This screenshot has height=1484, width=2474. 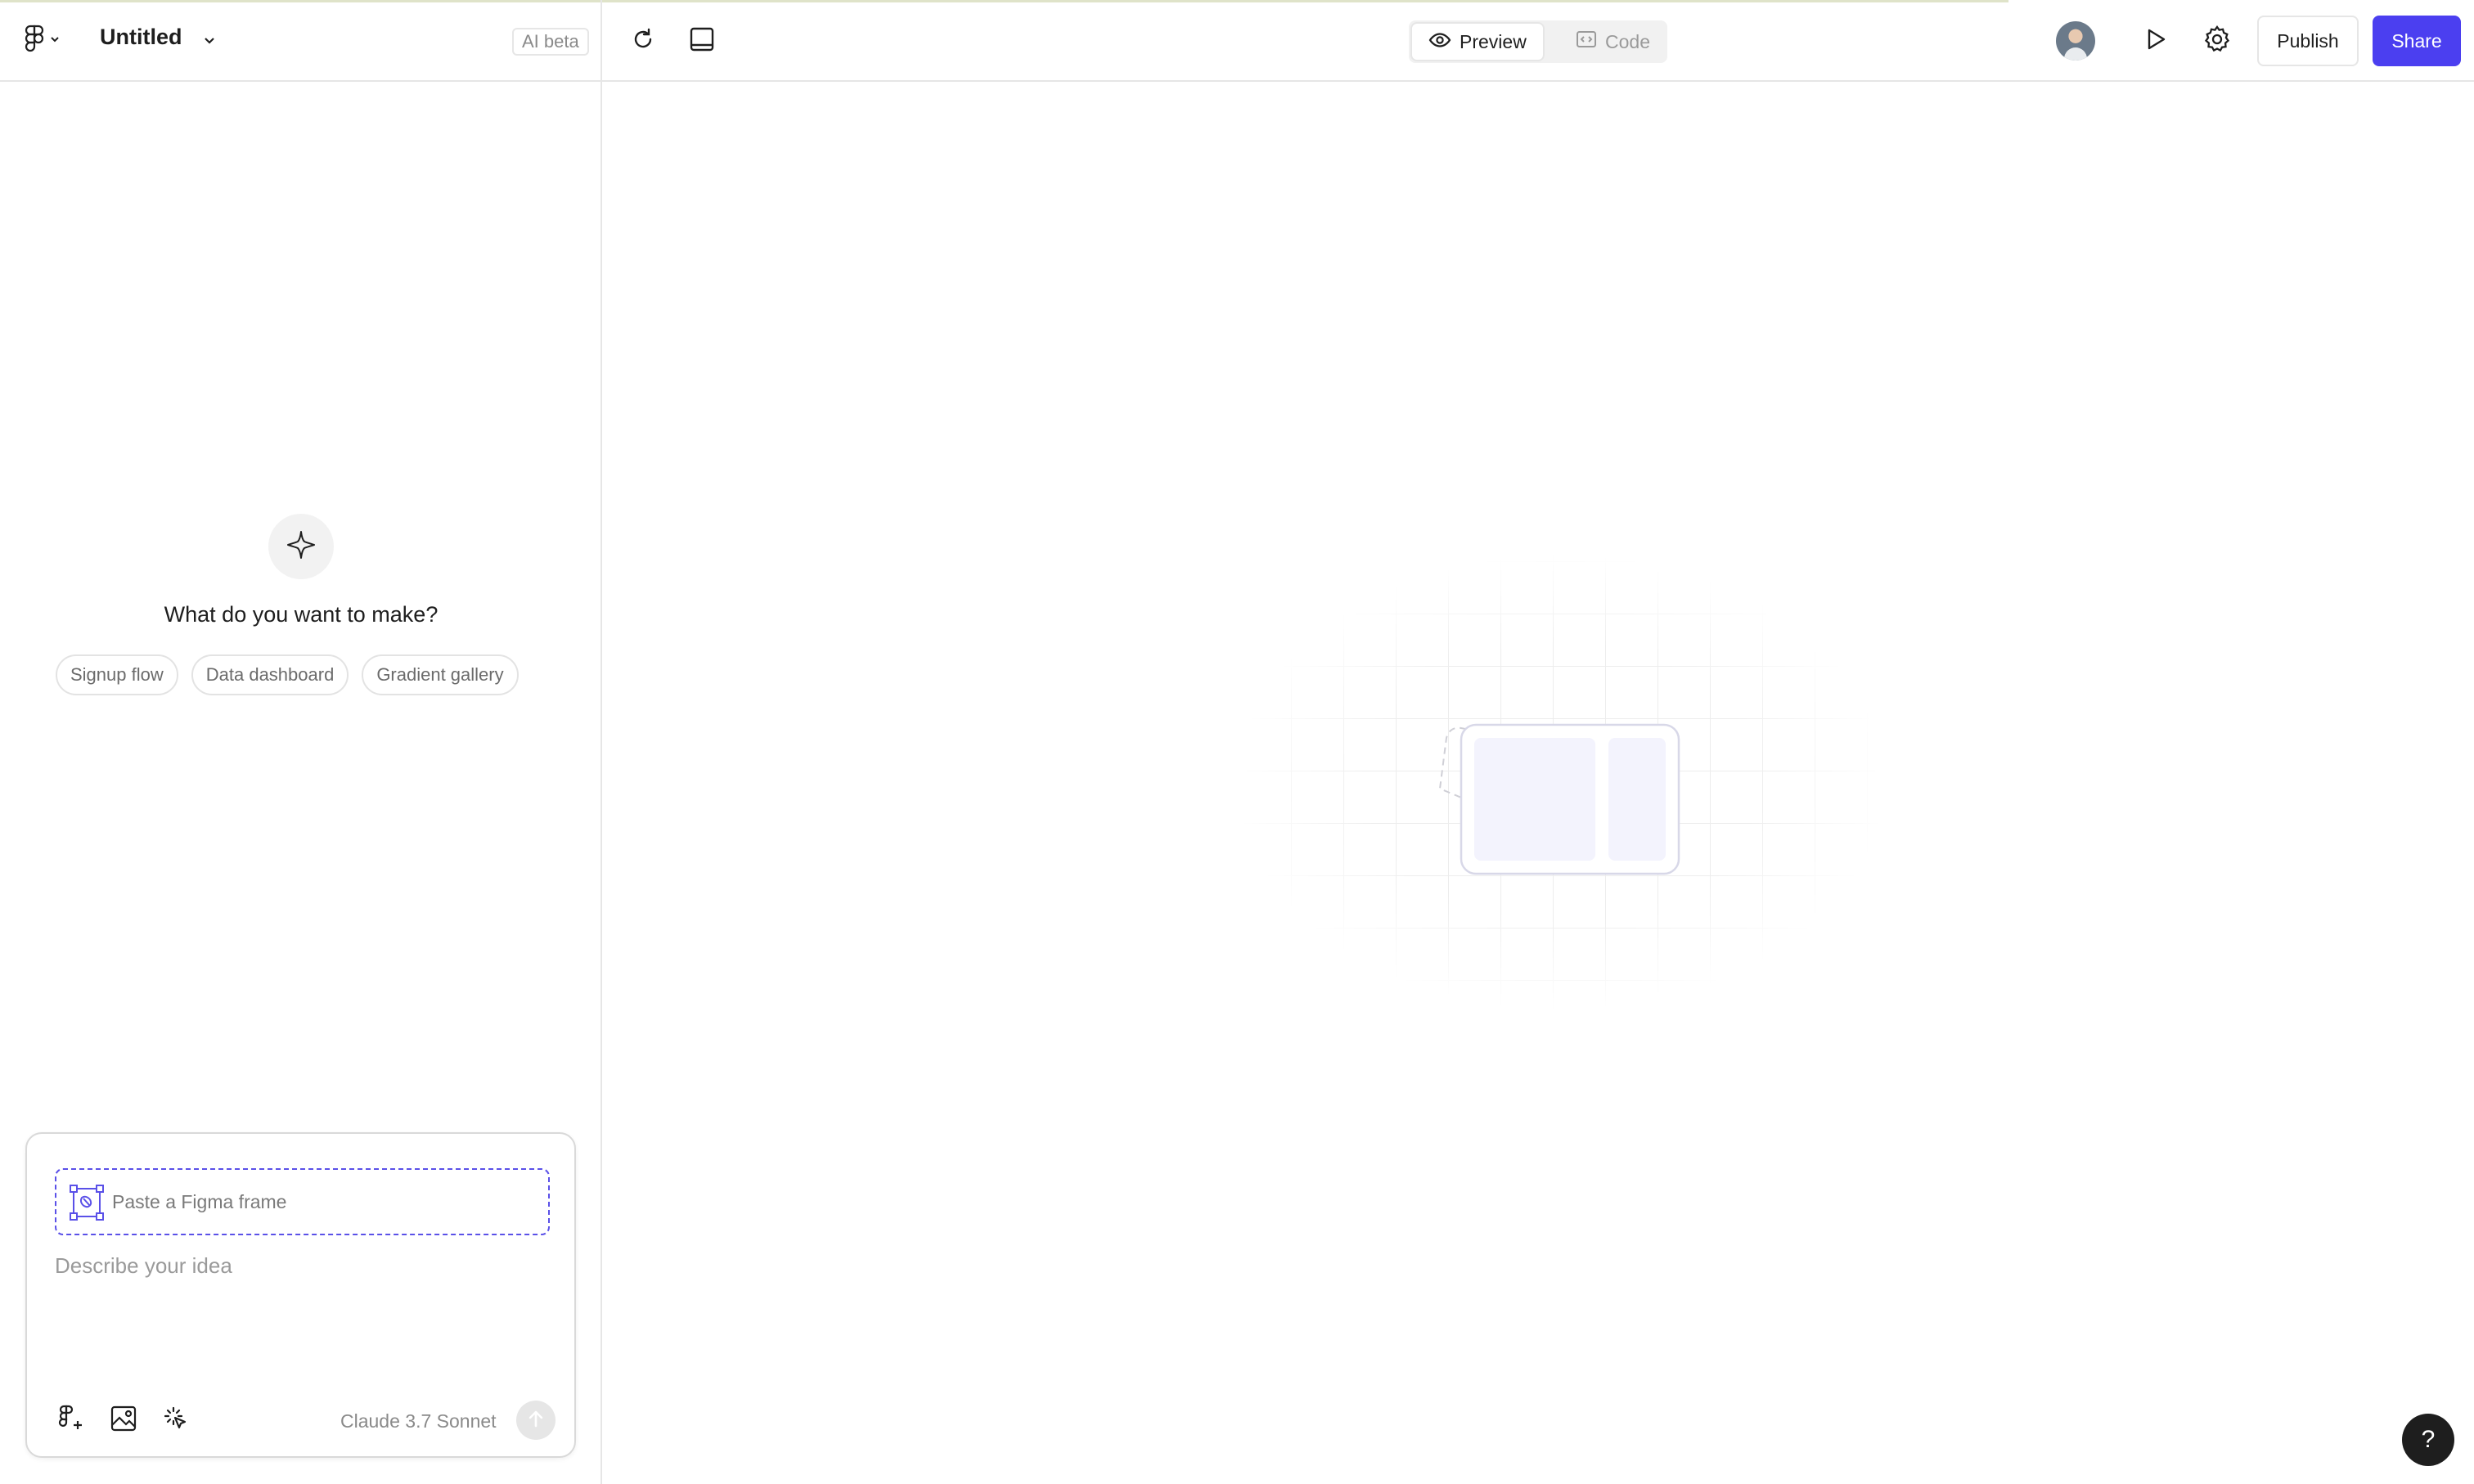 I want to click on file-title: Untitled, so click(x=141, y=37).